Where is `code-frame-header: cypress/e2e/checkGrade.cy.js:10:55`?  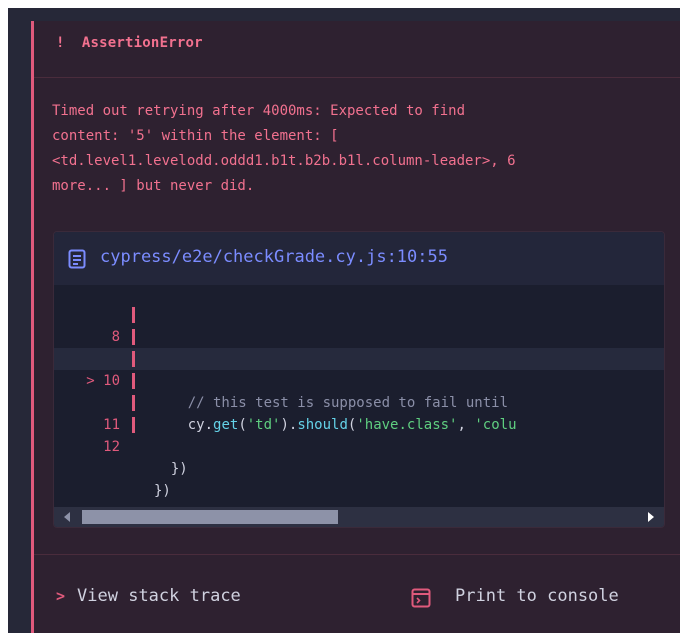 code-frame-header: cypress/e2e/checkGrade.cy.js:10:55 is located at coordinates (359, 258).